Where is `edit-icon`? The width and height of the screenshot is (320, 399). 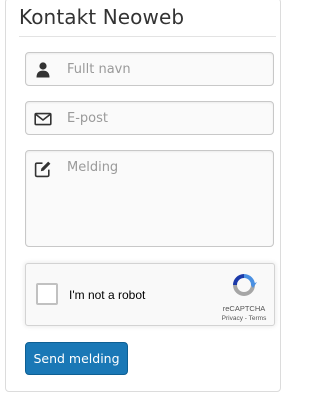
edit-icon is located at coordinates (43, 169).